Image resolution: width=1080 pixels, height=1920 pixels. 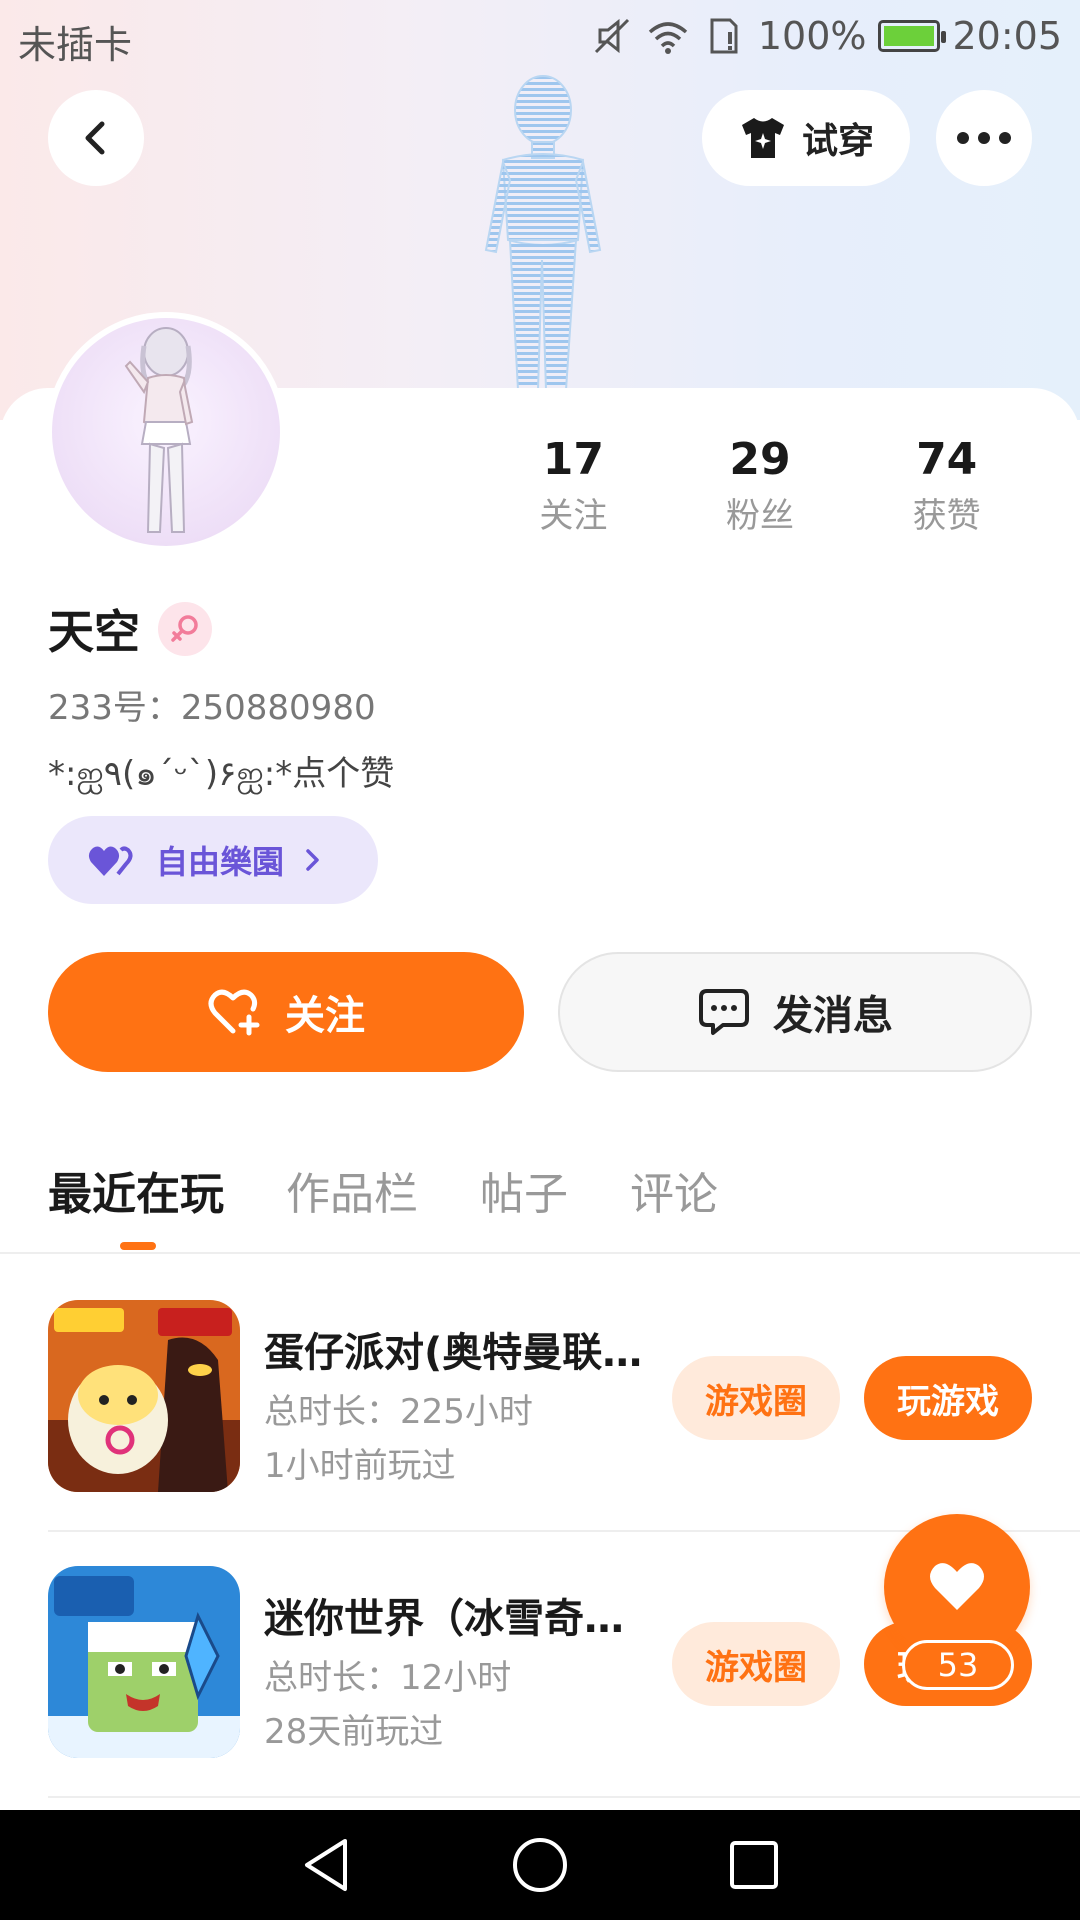 I want to click on circle-home-icon, so click(x=540, y=1865).